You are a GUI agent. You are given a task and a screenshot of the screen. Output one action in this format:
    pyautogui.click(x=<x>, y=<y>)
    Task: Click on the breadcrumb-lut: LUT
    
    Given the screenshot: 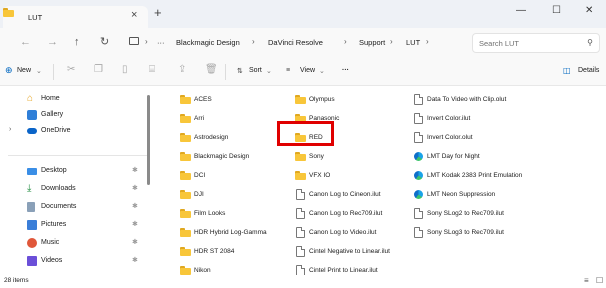 What is the action you would take?
    pyautogui.click(x=413, y=42)
    